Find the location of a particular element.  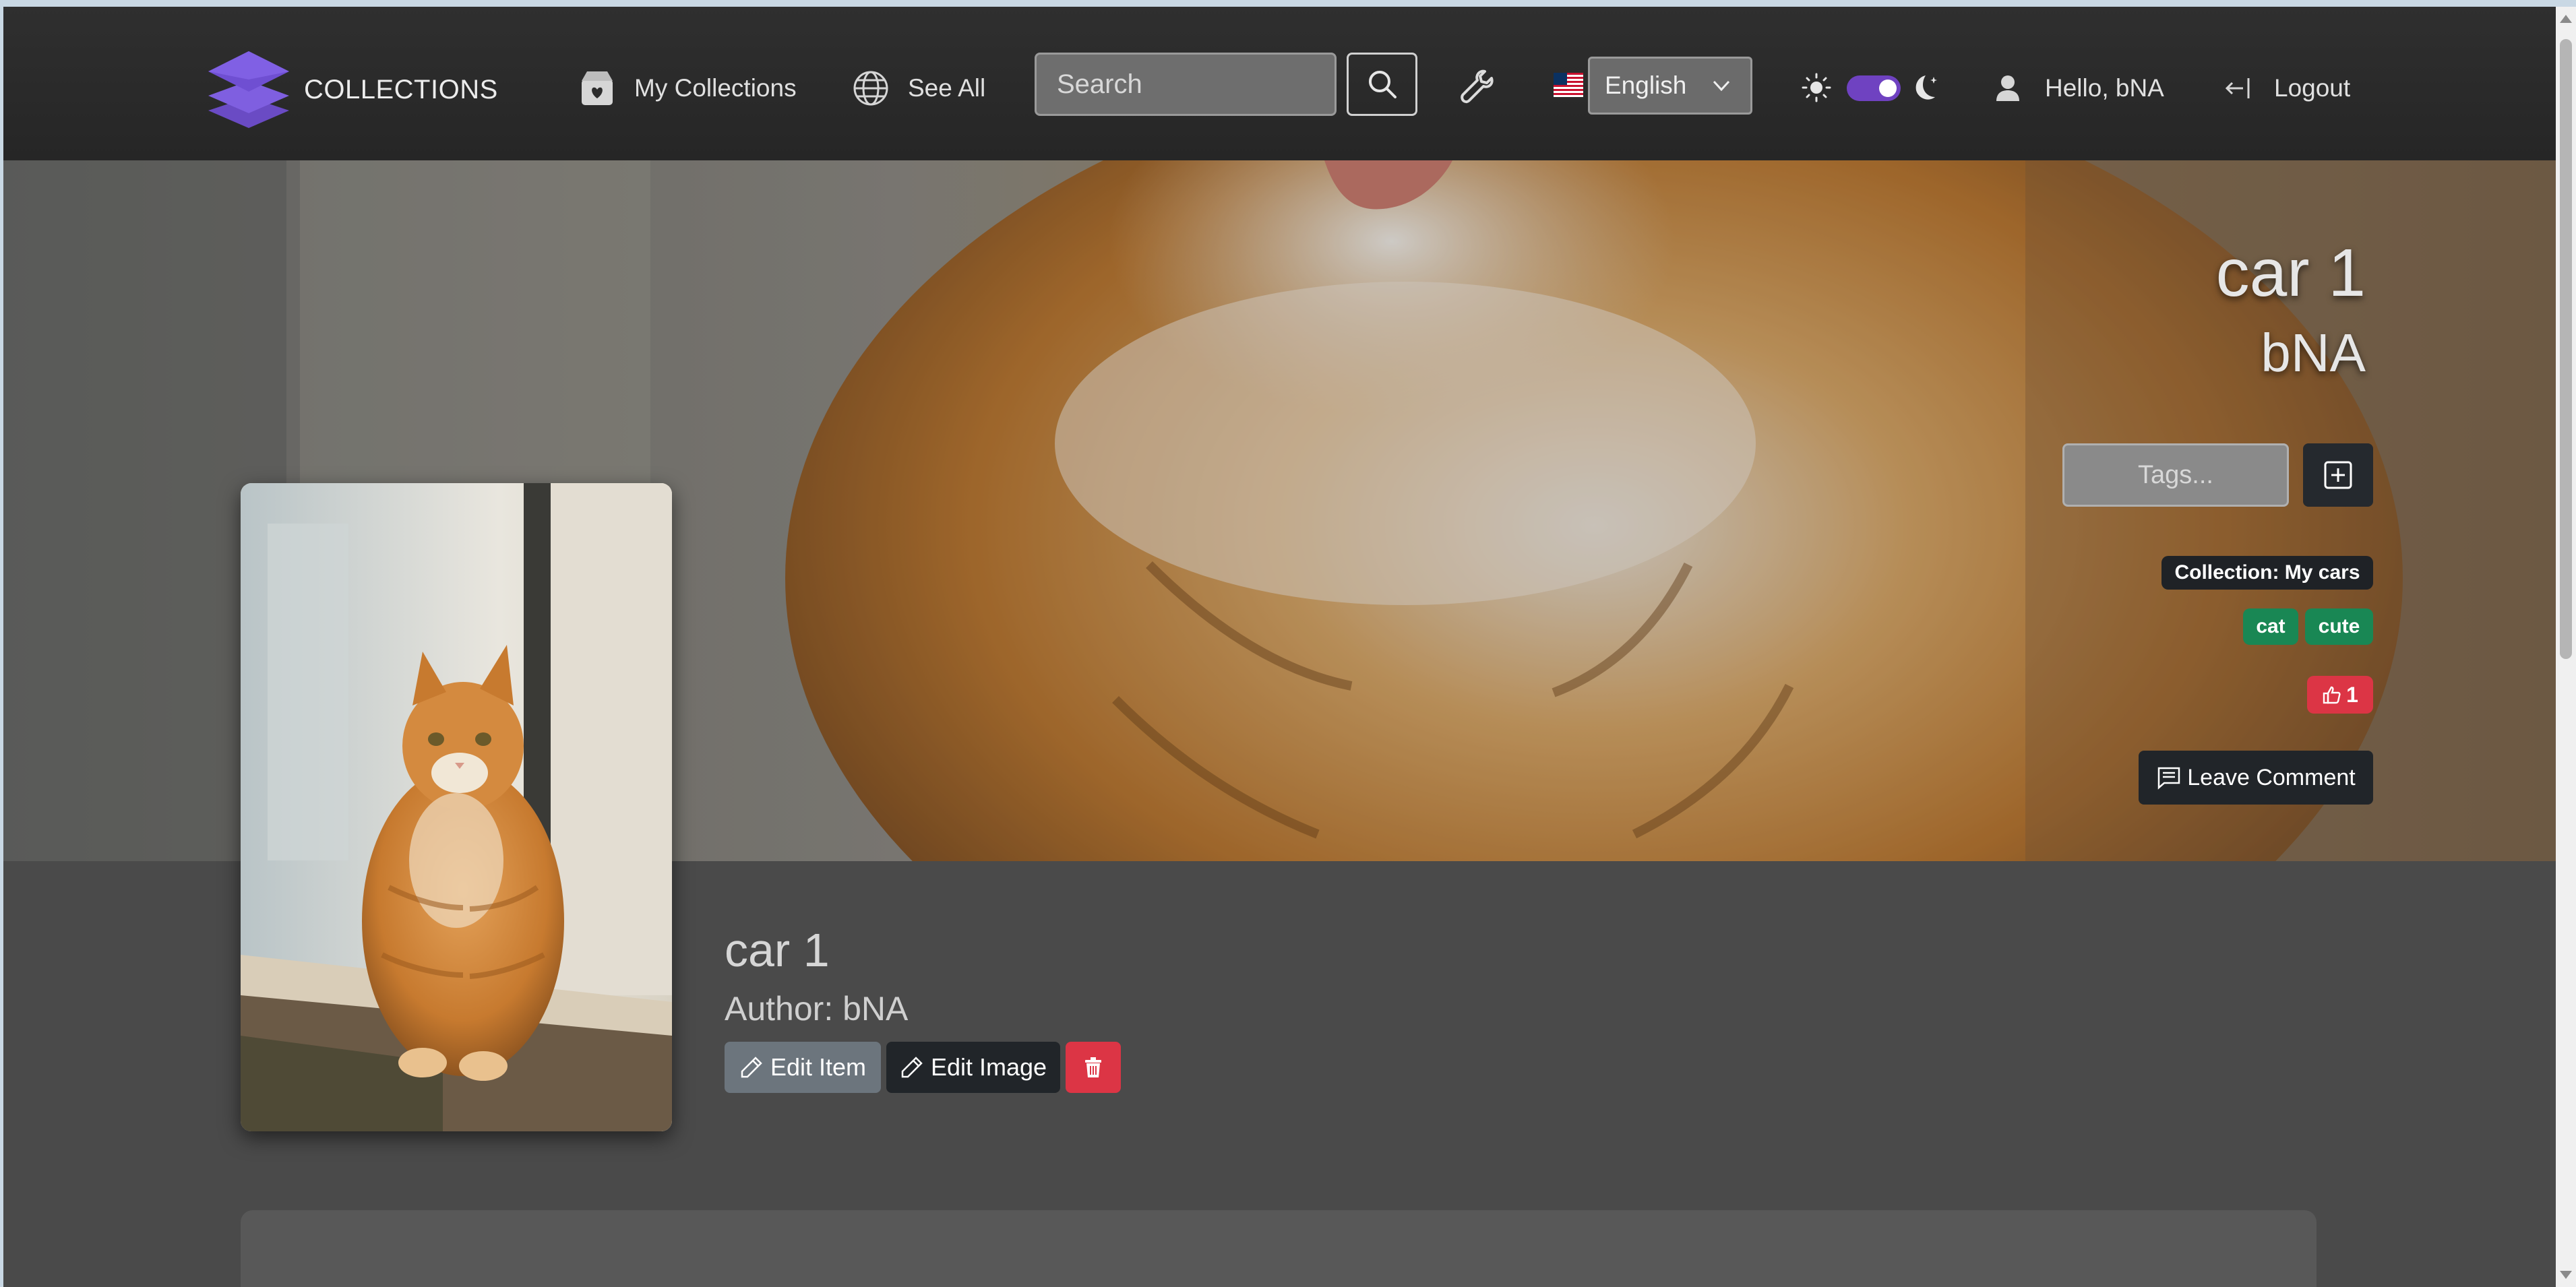

sun-icon is located at coordinates (1816, 87).